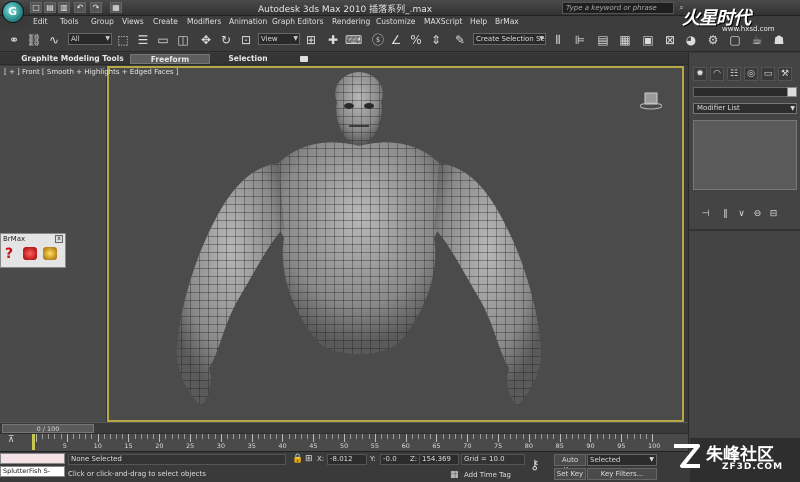 The image size is (800, 482). Describe the element at coordinates (11, 440) in the screenshot. I see `mini-curve-editor-icon: ⊼` at that location.